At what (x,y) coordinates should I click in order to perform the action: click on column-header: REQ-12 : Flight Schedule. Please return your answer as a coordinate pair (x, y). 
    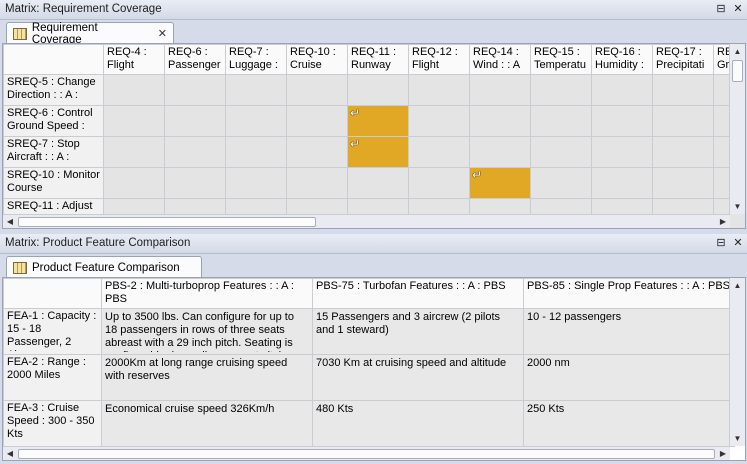
    Looking at the image, I should click on (439, 59).